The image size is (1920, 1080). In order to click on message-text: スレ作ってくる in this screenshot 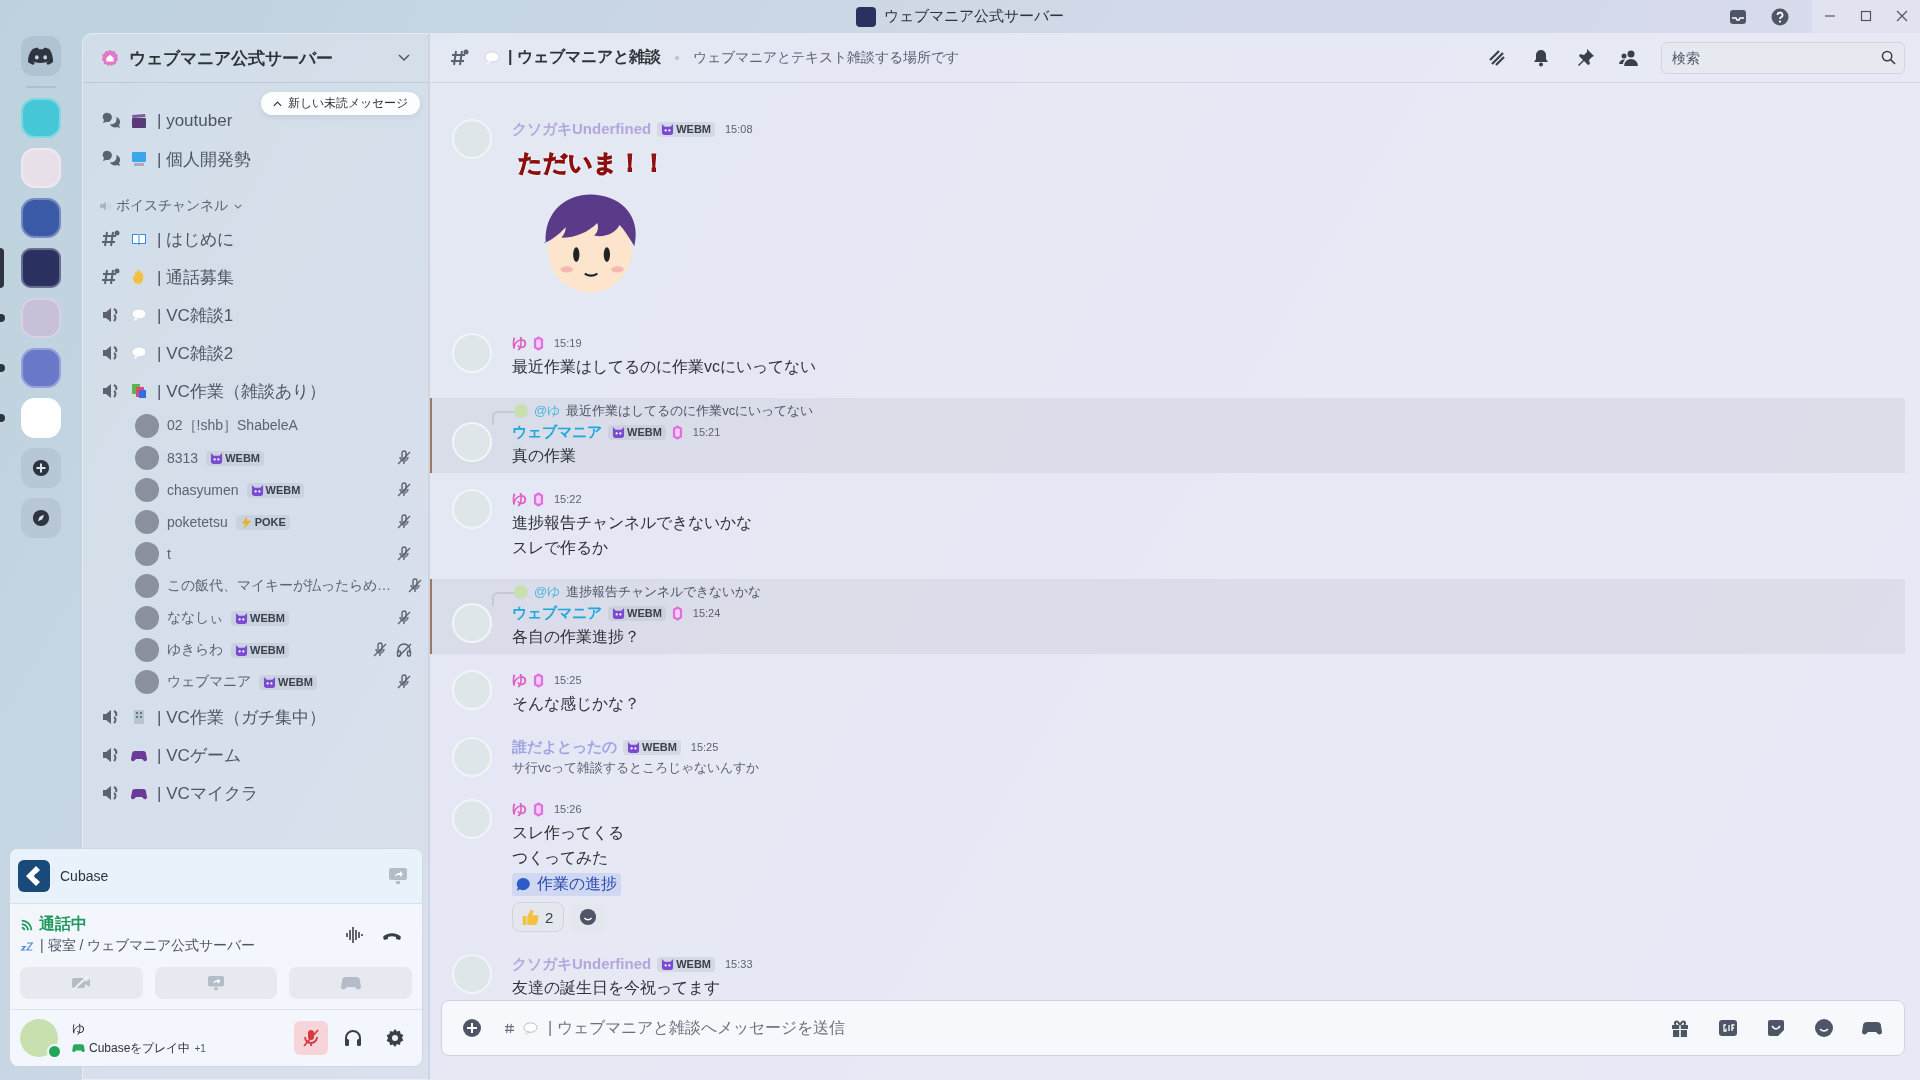, I will do `click(568, 833)`.